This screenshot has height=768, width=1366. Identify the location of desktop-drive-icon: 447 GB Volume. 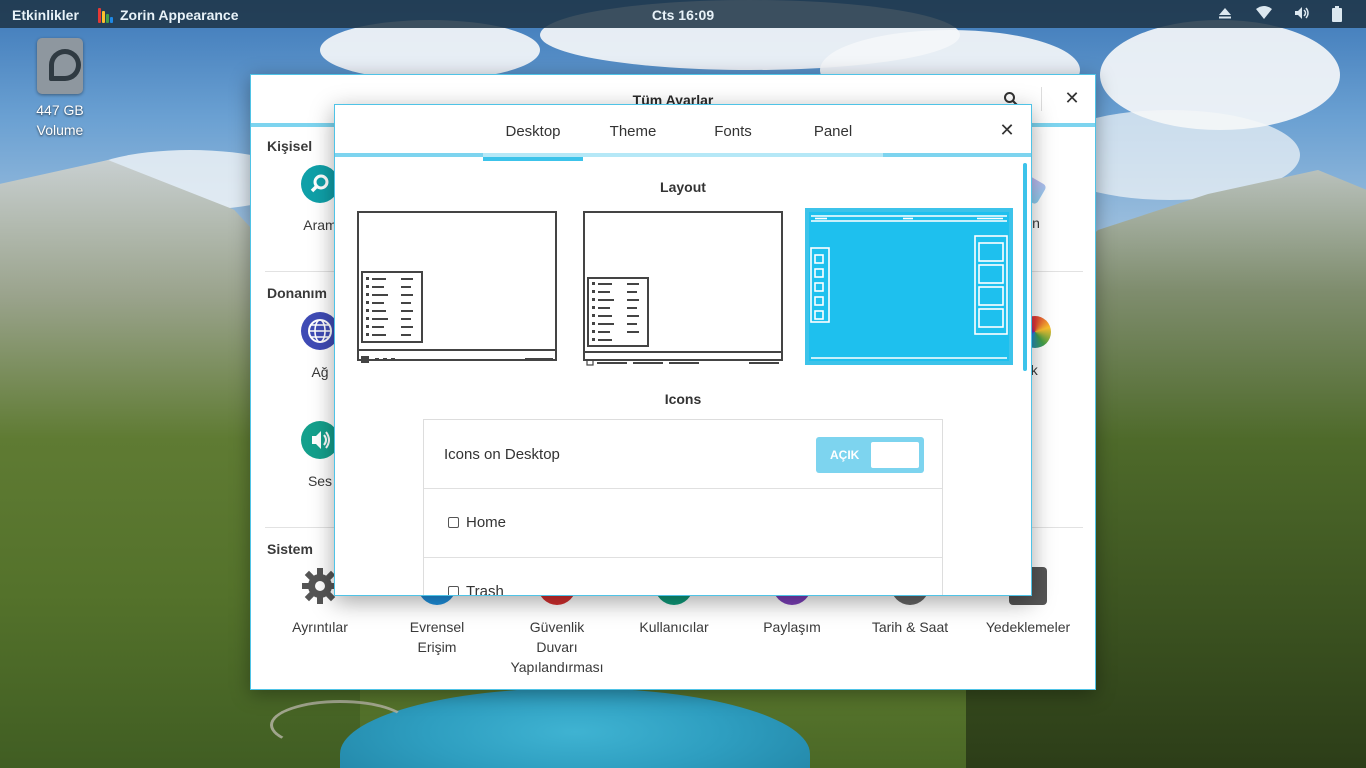
(60, 89).